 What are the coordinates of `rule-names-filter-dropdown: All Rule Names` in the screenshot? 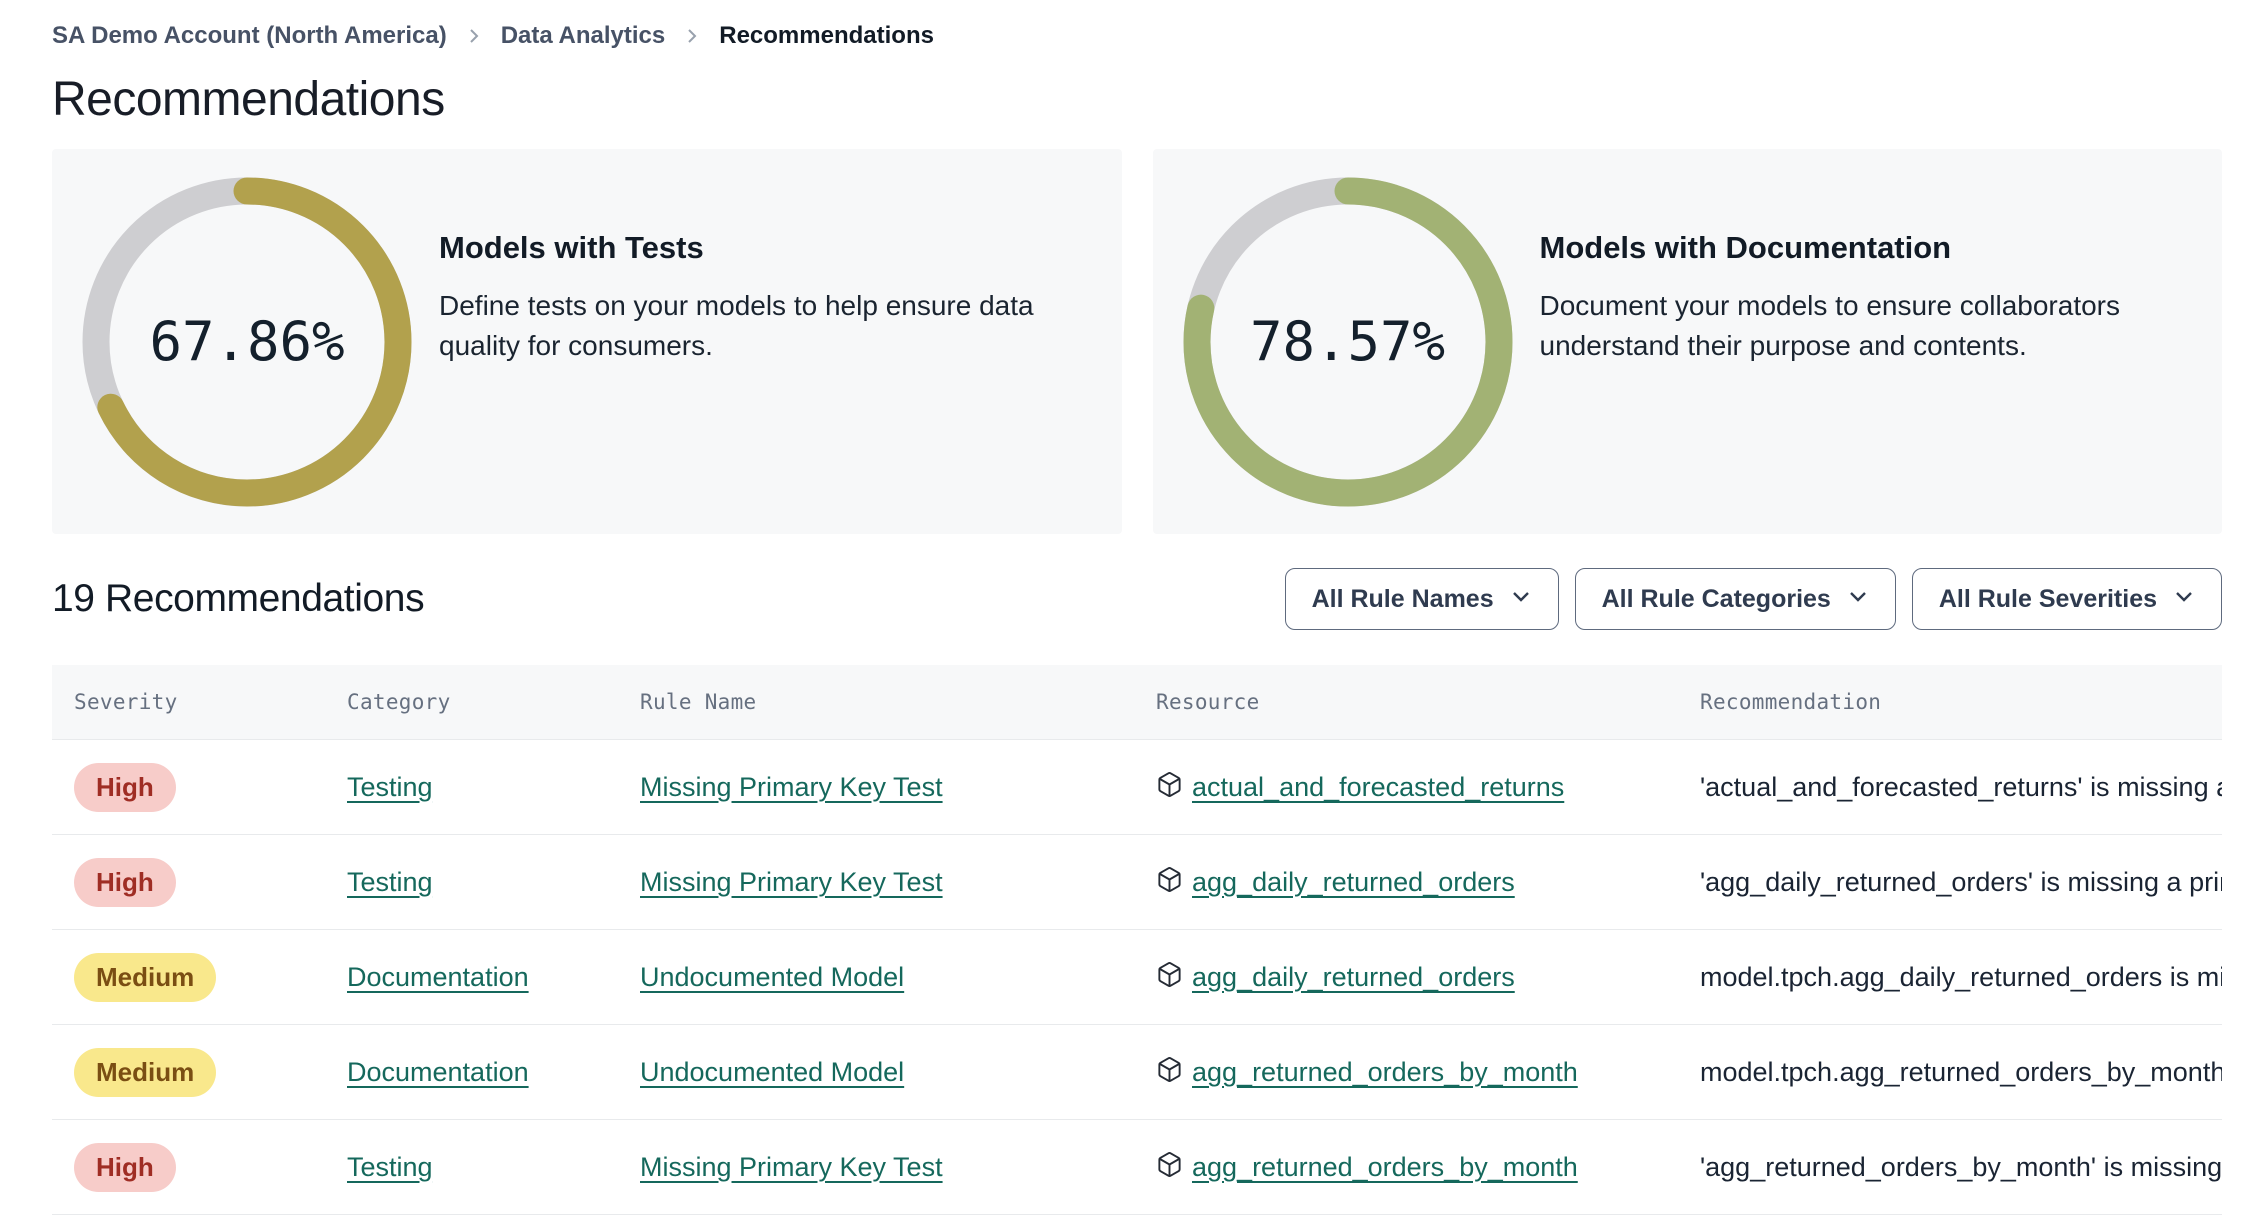 It's located at (1421, 599).